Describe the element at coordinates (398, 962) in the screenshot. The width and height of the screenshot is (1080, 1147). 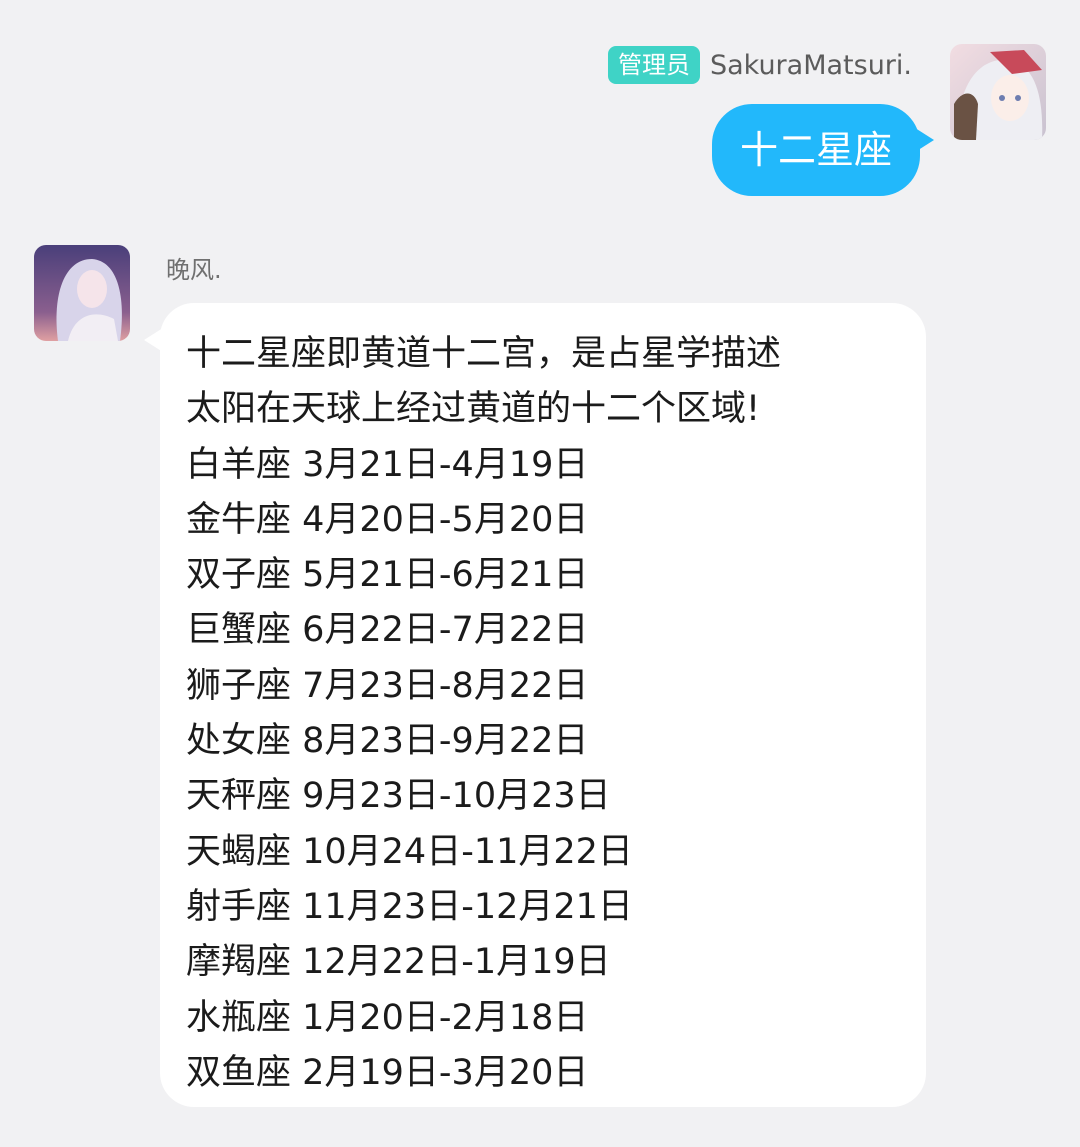
I see `message-line: 摩羯座 12月22日-1月19日` at that location.